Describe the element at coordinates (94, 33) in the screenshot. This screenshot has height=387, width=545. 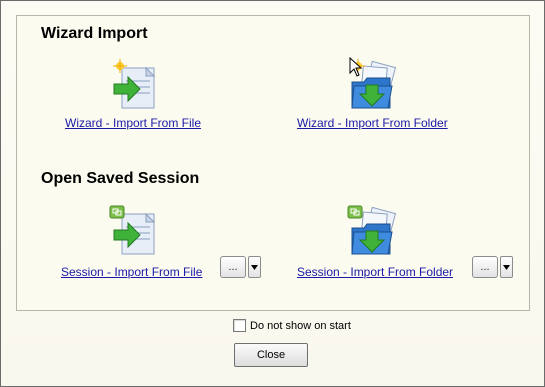
I see `wizard-import-heading: Wizard Import` at that location.